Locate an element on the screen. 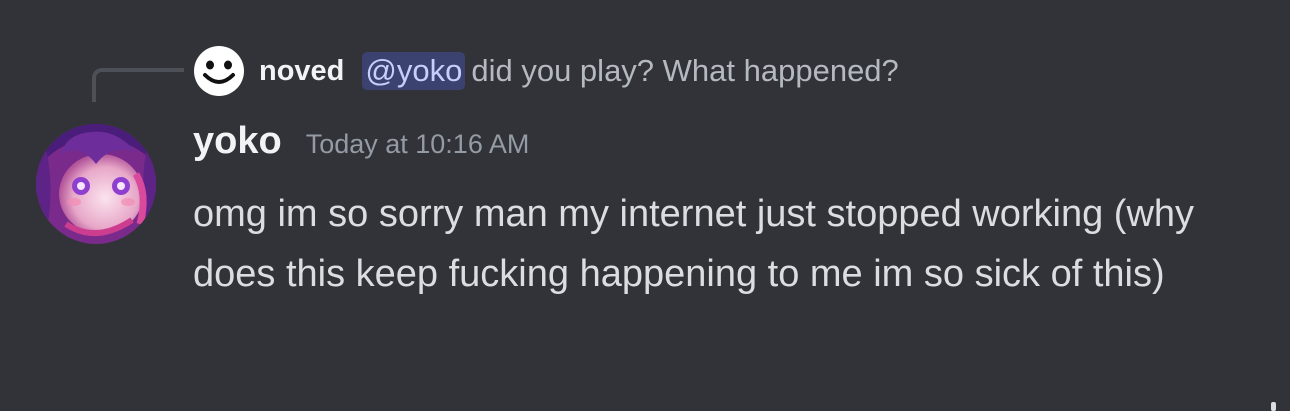  smiley-face-icon is located at coordinates (219, 71).